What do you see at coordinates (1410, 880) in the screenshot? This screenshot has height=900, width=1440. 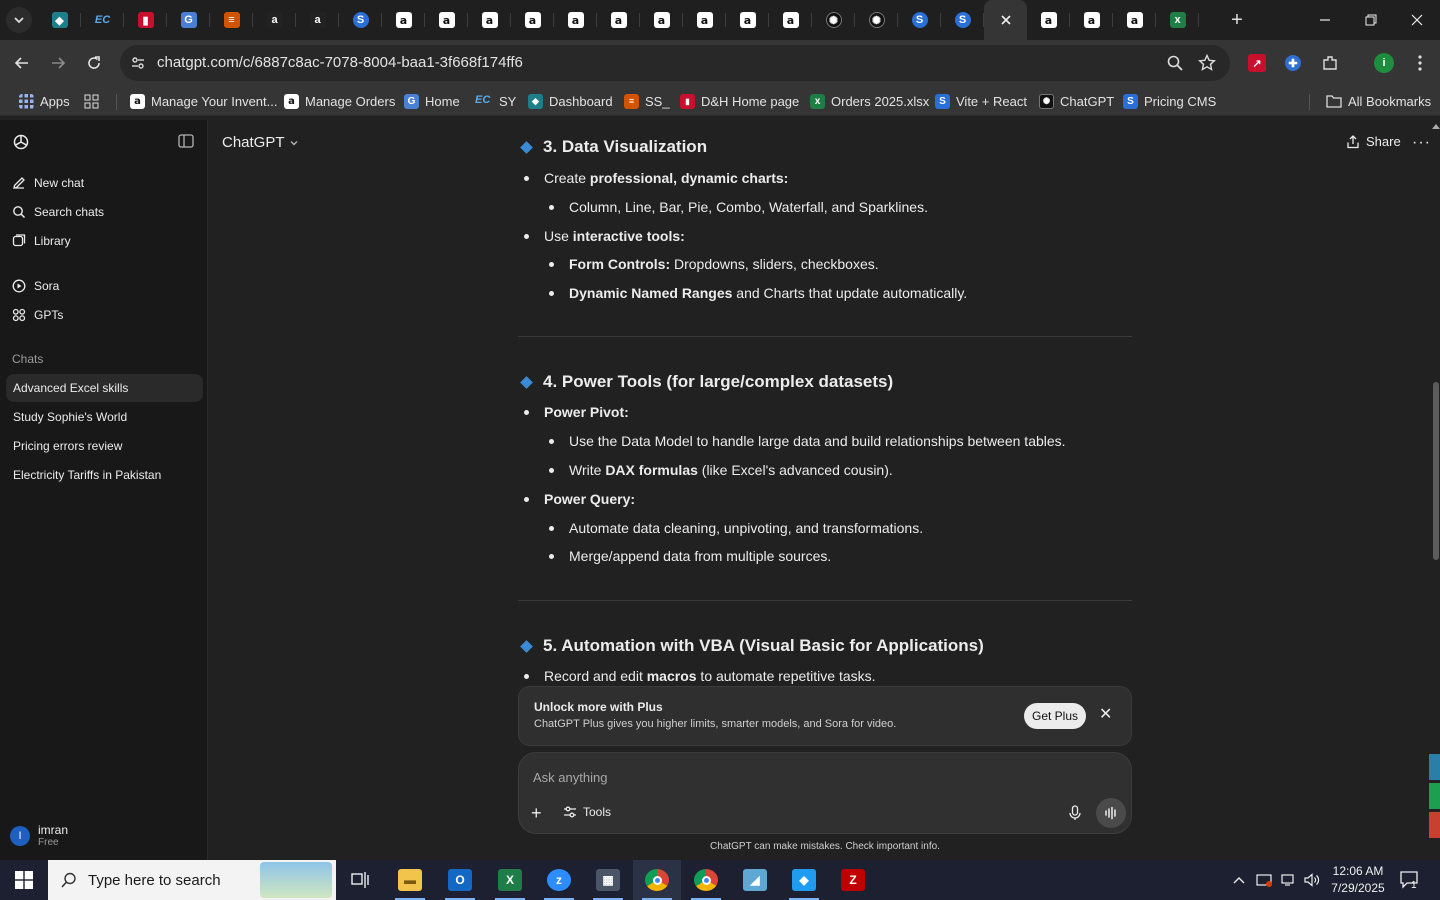 I see `notifications-icon` at bounding box center [1410, 880].